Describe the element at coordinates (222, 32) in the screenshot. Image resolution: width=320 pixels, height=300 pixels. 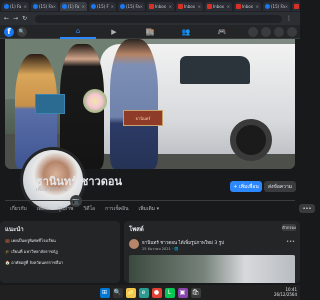
I see `gaming-icon: 🎮` at that location.